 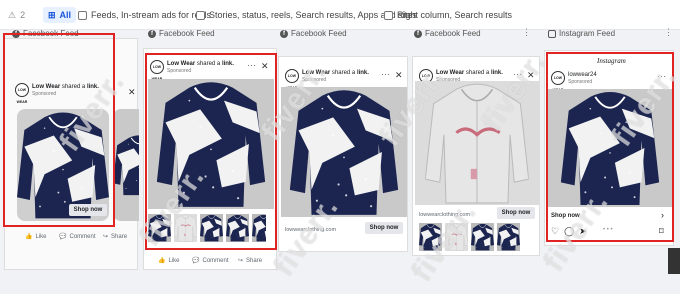 I want to click on placement-label-3: f Facebook Feed, so click(x=313, y=33).